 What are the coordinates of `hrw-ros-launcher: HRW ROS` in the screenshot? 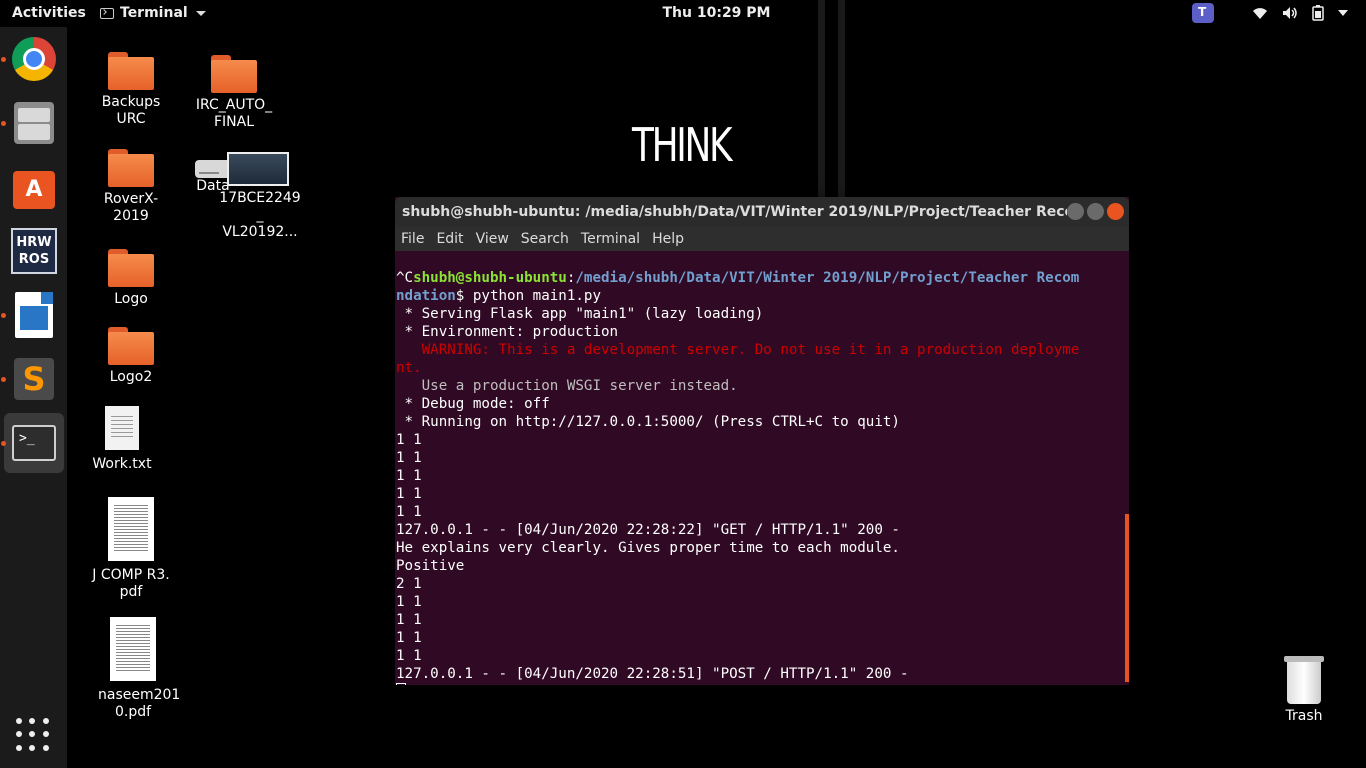 It's located at (34, 251).